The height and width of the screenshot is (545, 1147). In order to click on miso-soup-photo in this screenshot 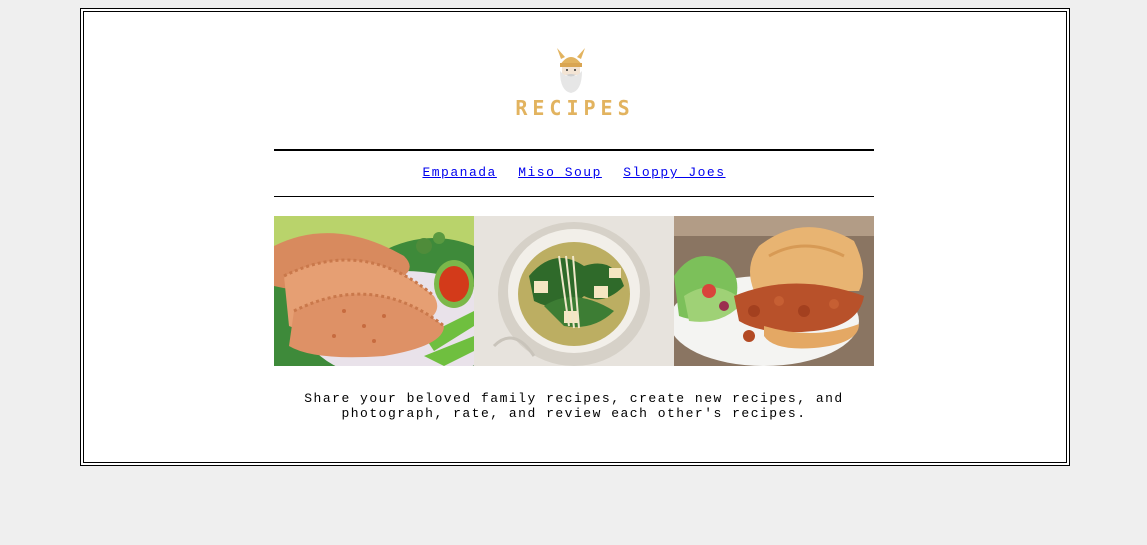, I will do `click(574, 291)`.